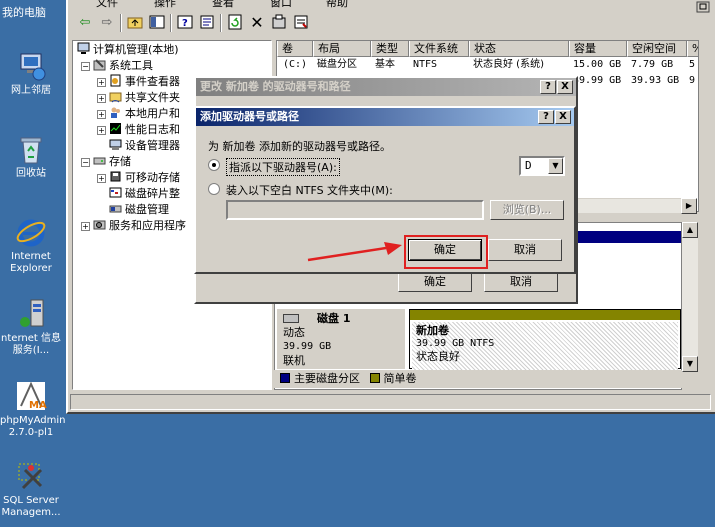 The height and width of the screenshot is (527, 715). Describe the element at coordinates (478, 379) in the screenshot. I see `legend: 主要磁盘分区 简单卷` at that location.